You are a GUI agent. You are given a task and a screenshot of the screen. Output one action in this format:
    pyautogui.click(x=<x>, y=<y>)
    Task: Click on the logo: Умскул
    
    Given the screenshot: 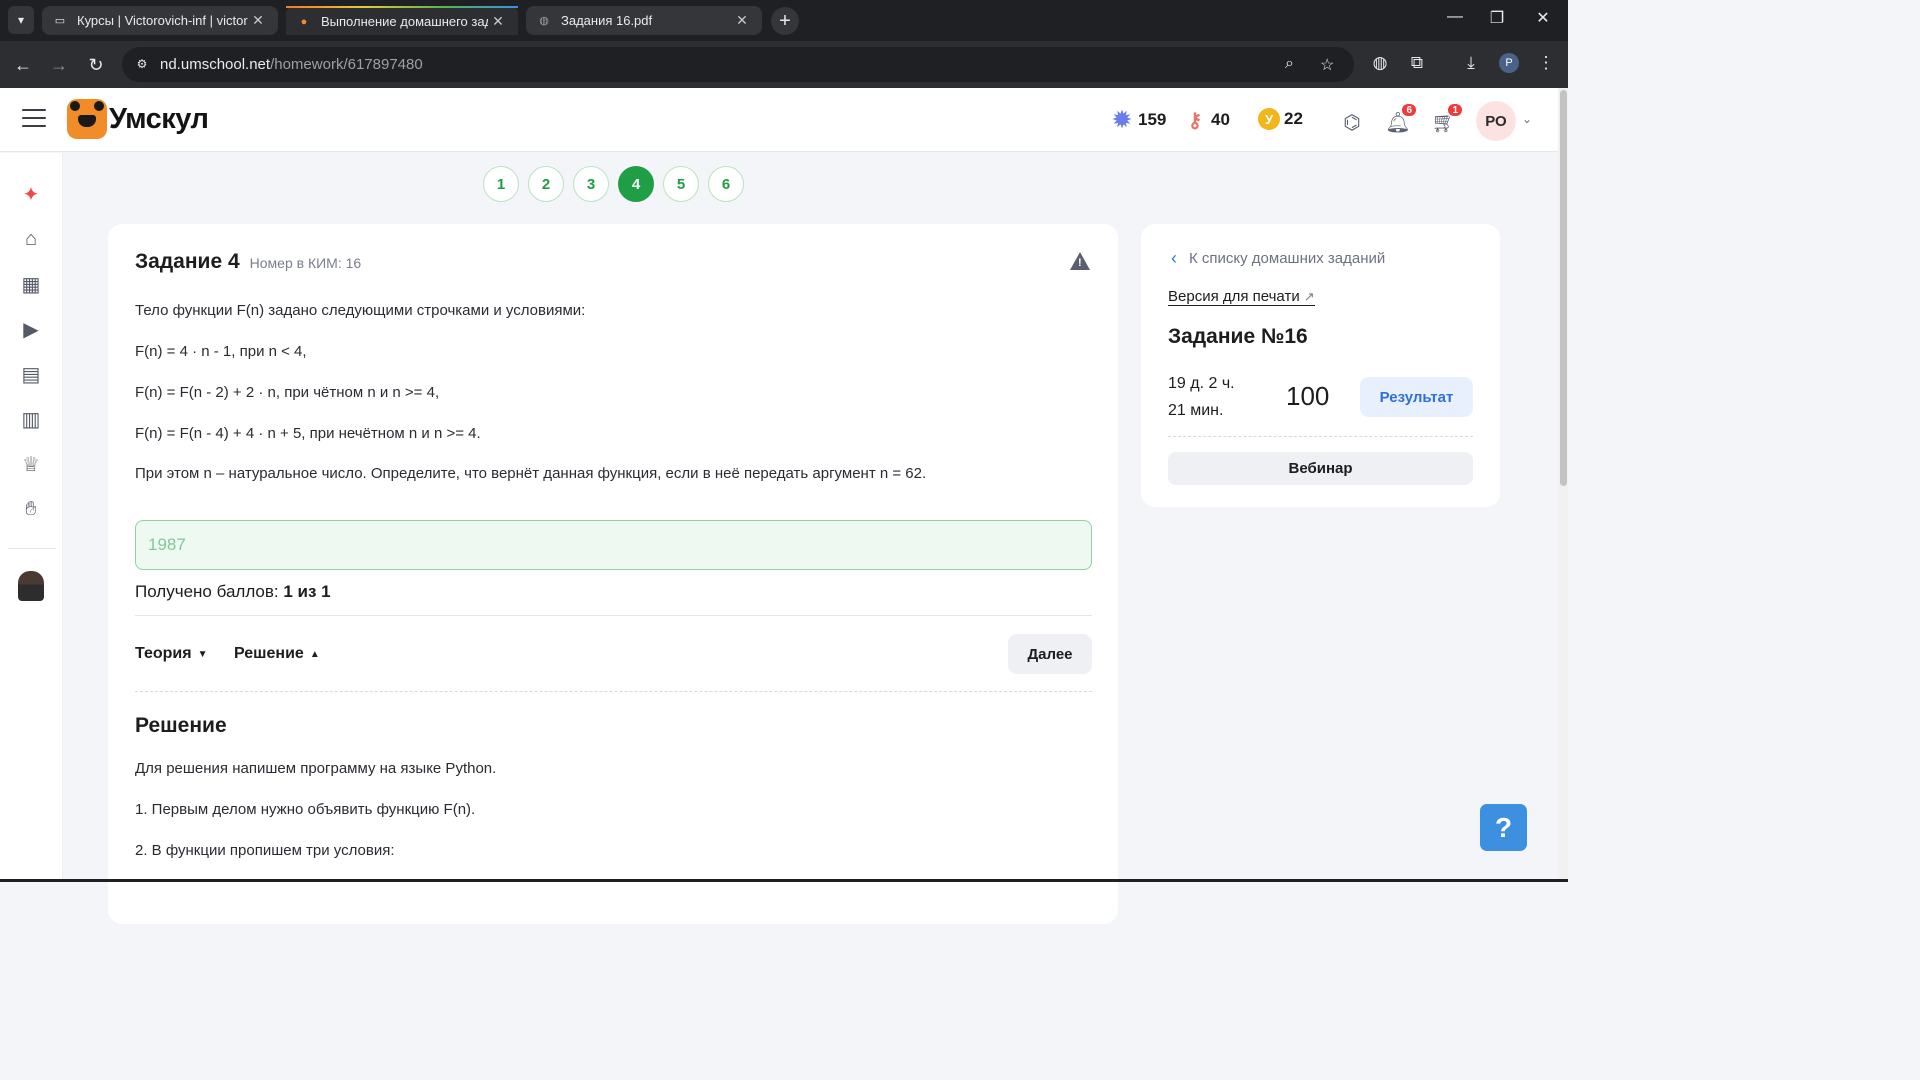 What is the action you would take?
    pyautogui.click(x=138, y=119)
    